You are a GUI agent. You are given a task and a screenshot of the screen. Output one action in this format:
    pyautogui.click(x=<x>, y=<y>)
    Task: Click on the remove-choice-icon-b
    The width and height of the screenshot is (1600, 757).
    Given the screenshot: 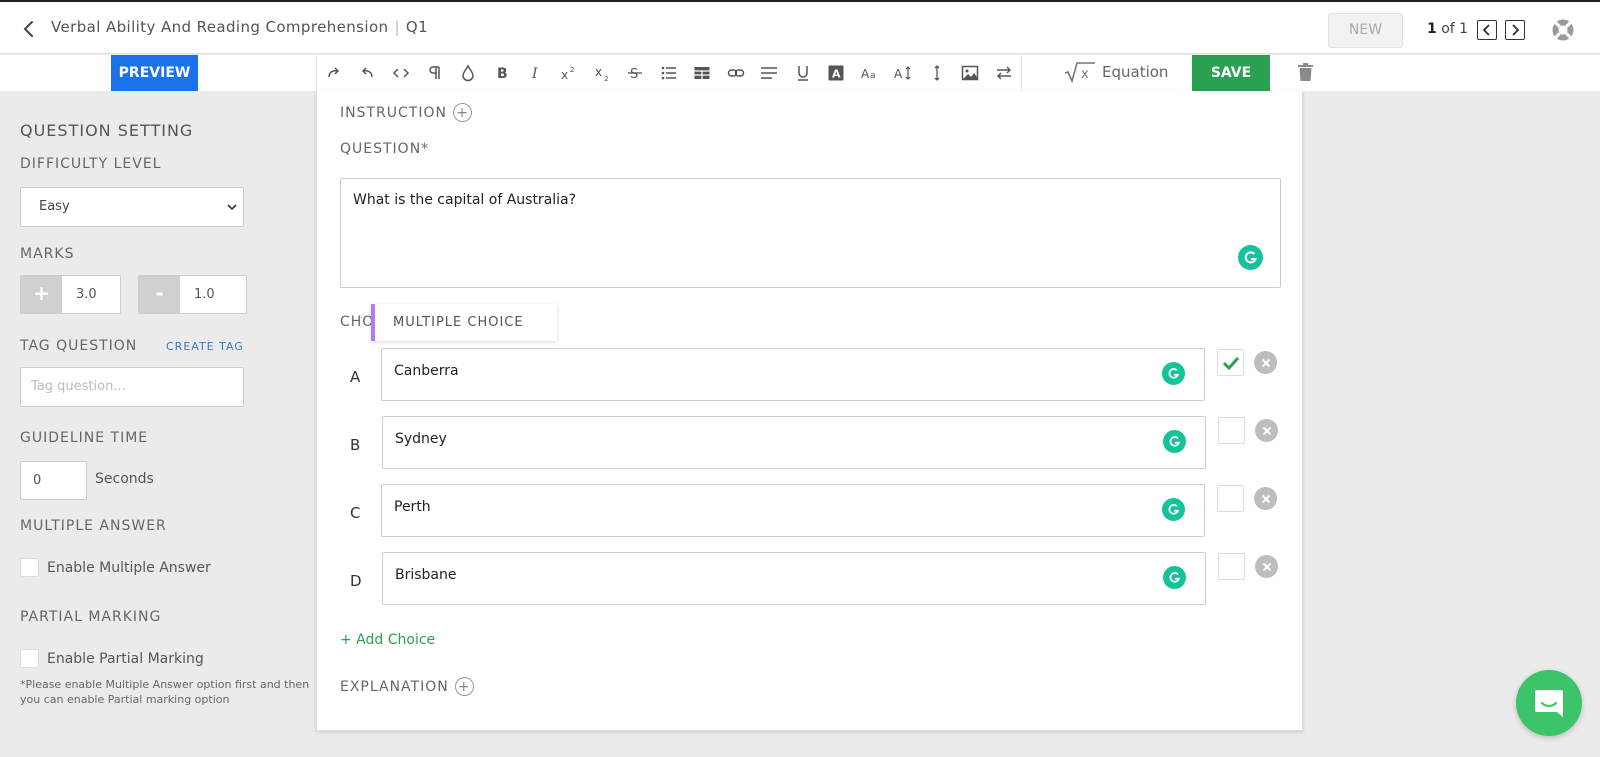 What is the action you would take?
    pyautogui.click(x=1266, y=430)
    